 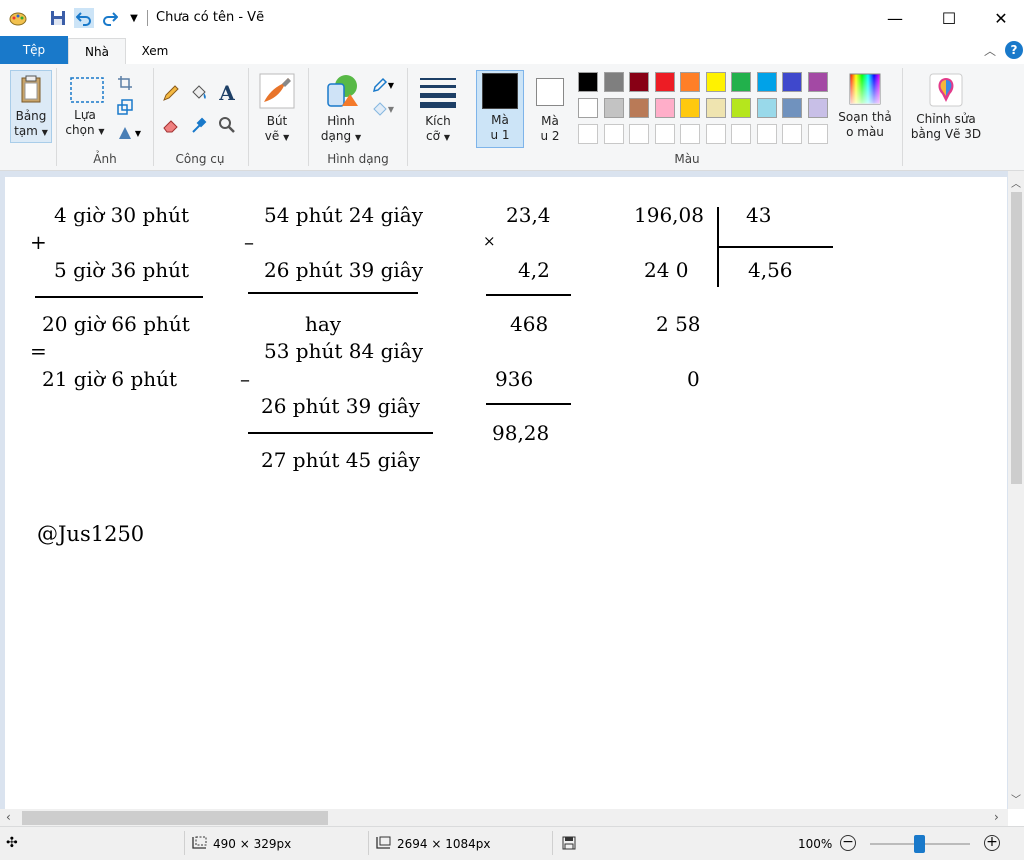 What do you see at coordinates (175, 818) in the screenshot?
I see `horizontal-scroll-thumb` at bounding box center [175, 818].